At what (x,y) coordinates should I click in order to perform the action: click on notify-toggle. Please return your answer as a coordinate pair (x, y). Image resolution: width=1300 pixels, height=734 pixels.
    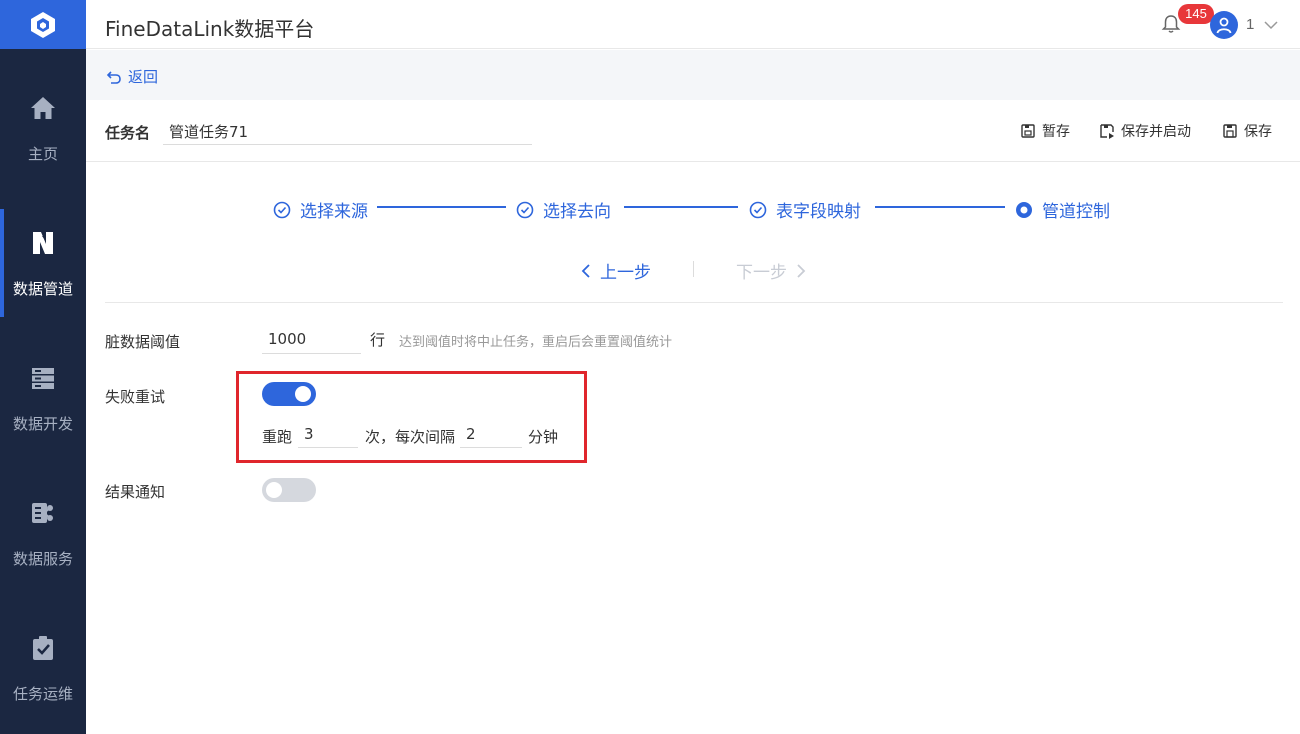
    Looking at the image, I should click on (289, 490).